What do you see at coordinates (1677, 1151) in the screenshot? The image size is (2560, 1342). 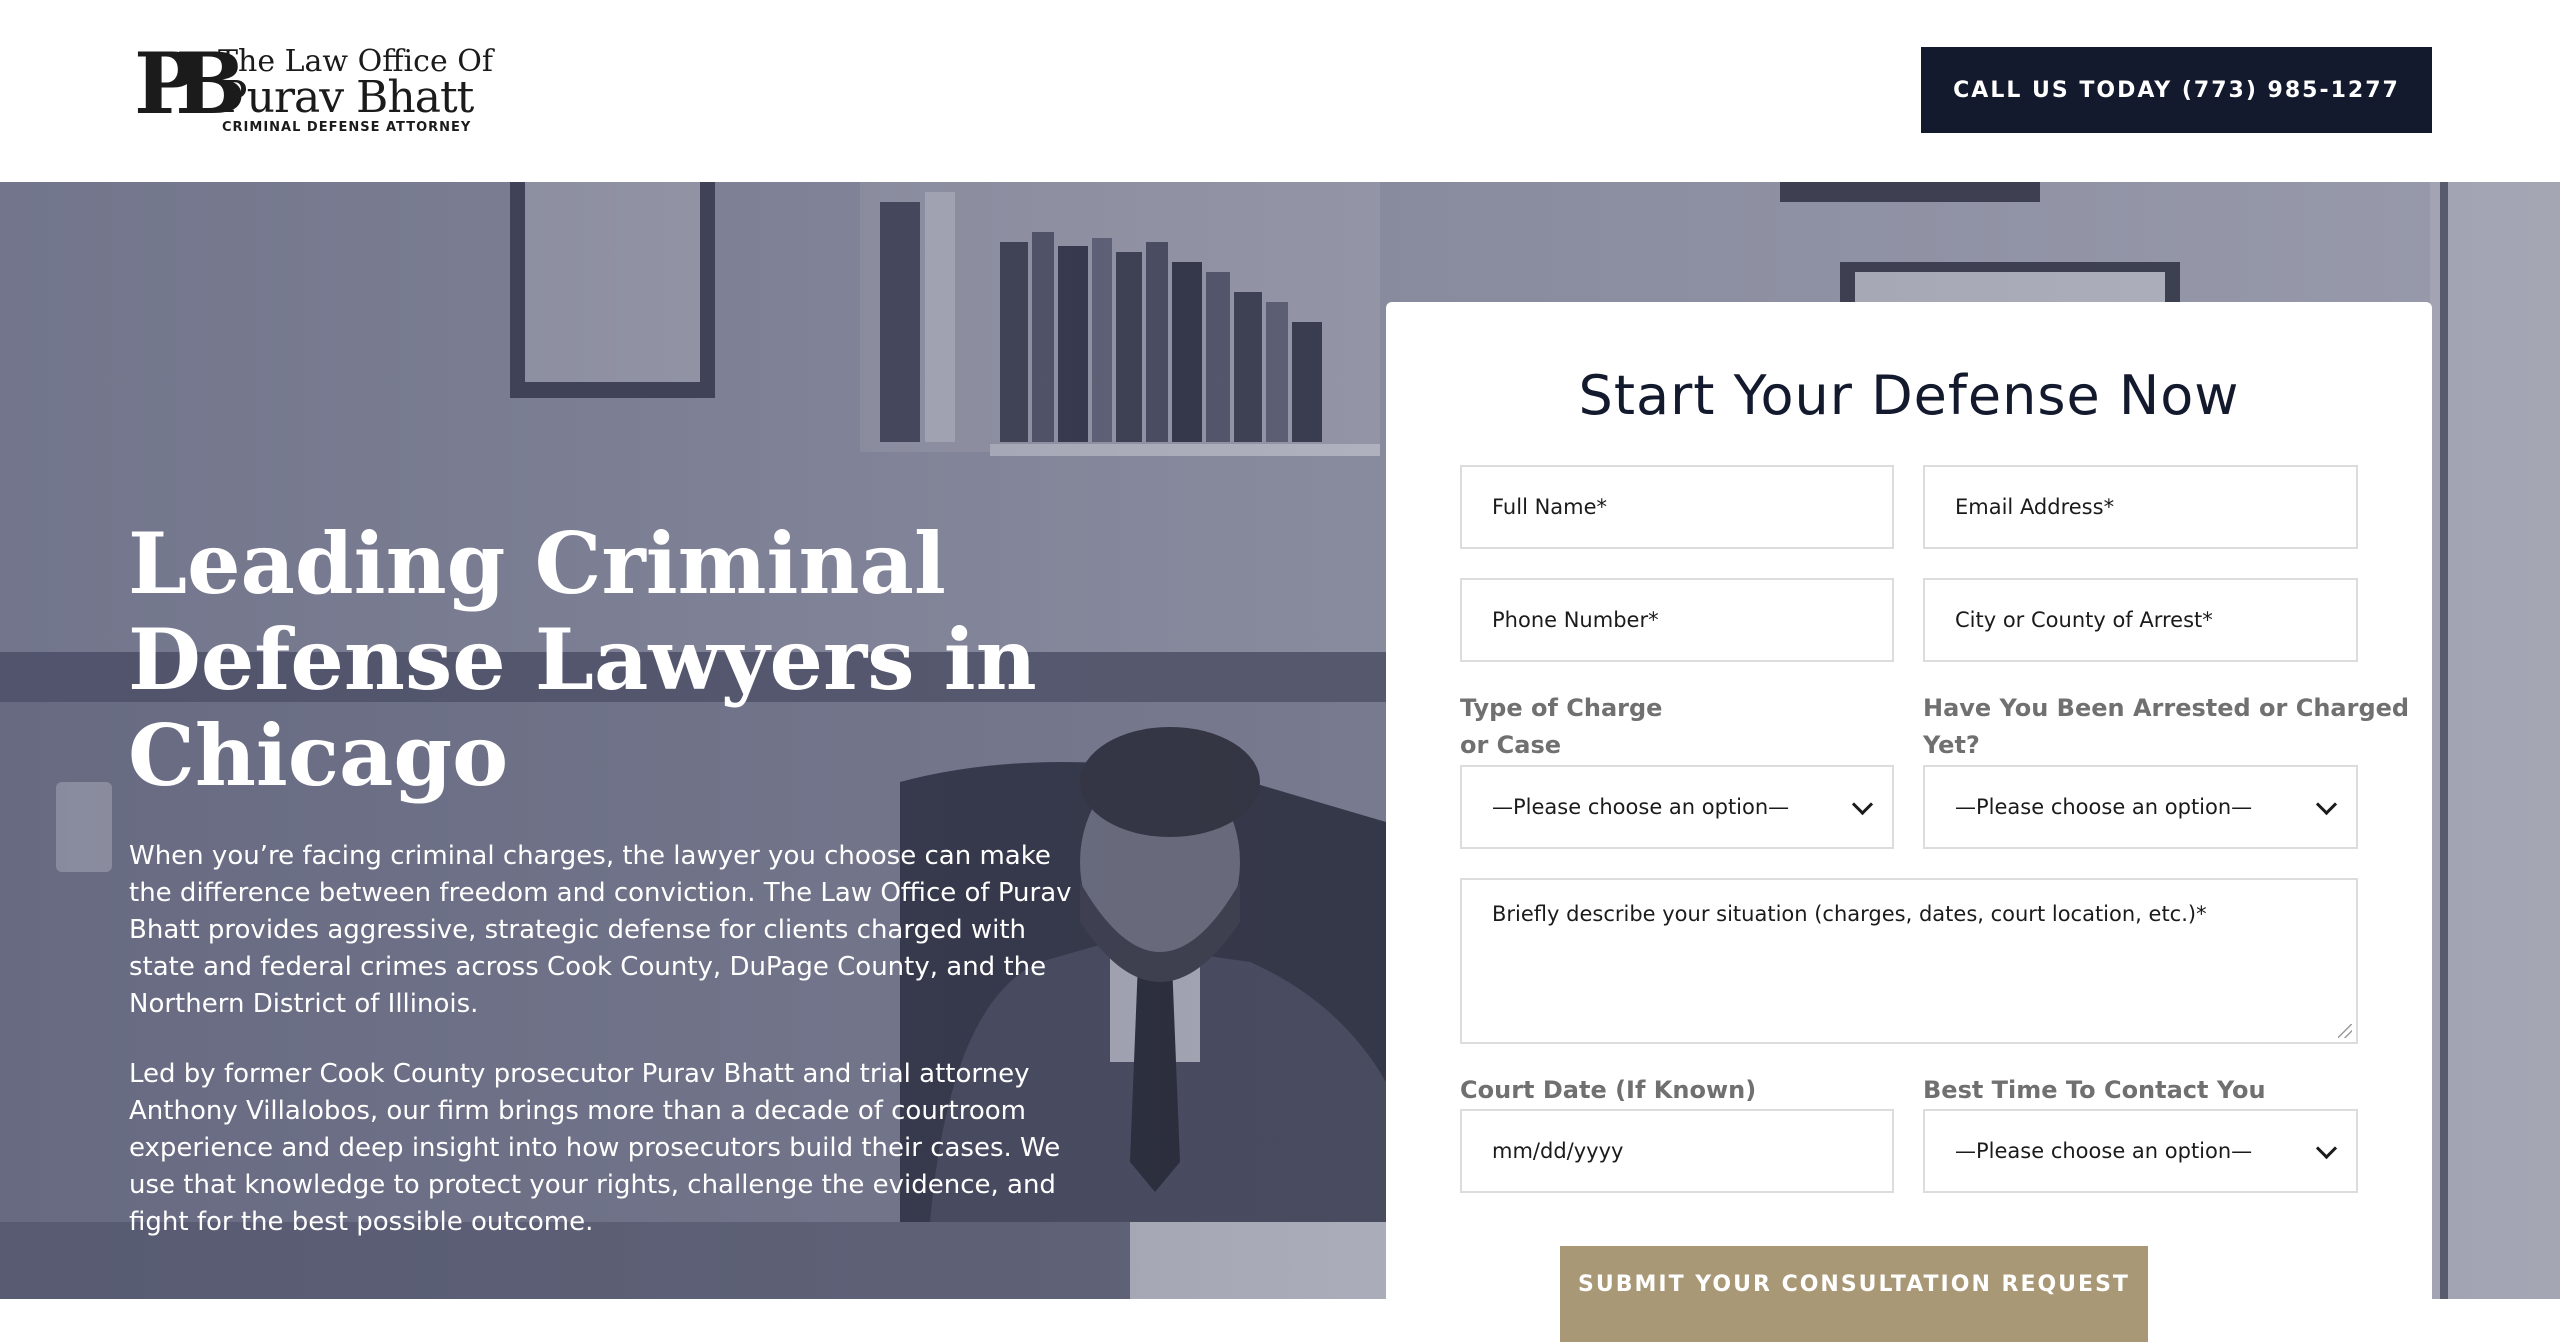 I see `court-date-input: mm/dd/yyyy` at bounding box center [1677, 1151].